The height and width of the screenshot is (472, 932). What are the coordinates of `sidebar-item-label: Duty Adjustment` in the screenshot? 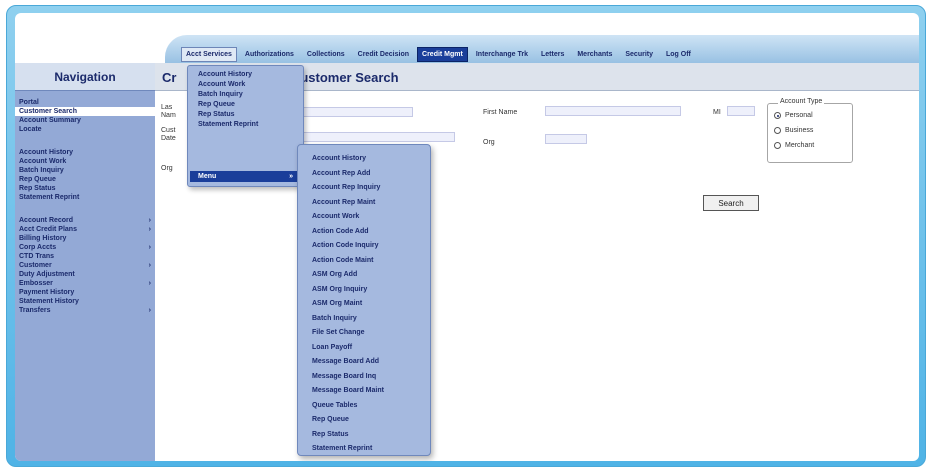 It's located at (47, 274).